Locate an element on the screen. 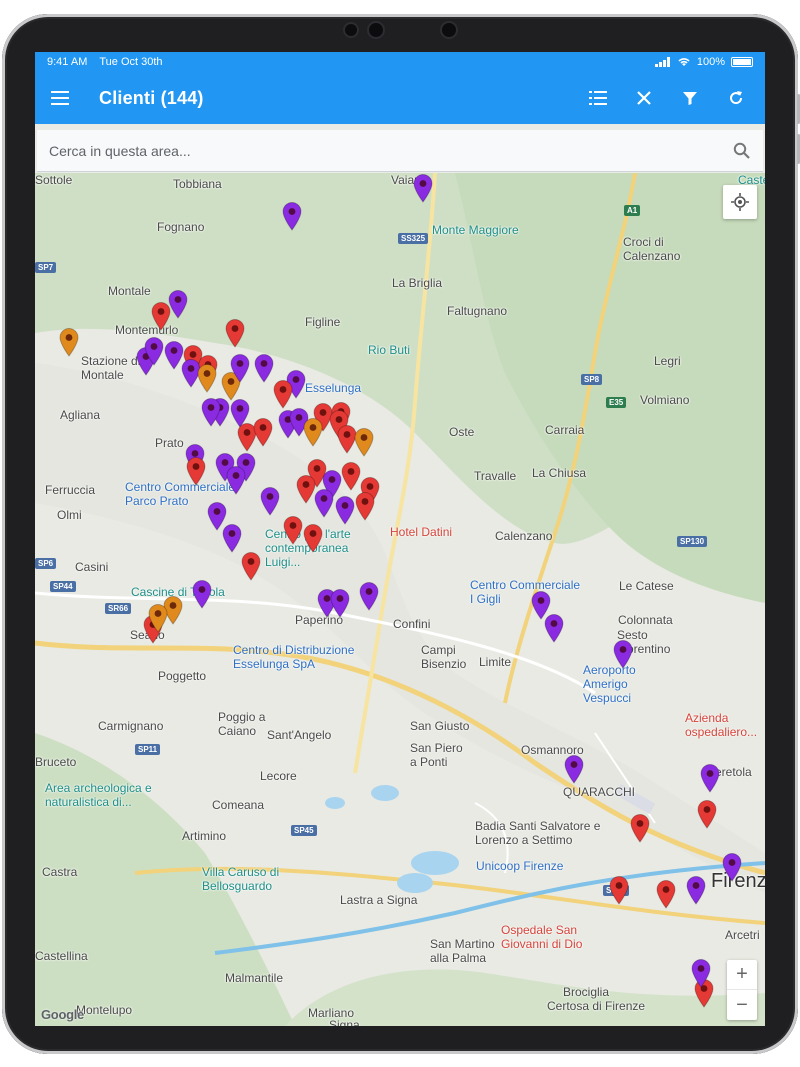 The width and height of the screenshot is (800, 1067). list-icon is located at coordinates (598, 98).